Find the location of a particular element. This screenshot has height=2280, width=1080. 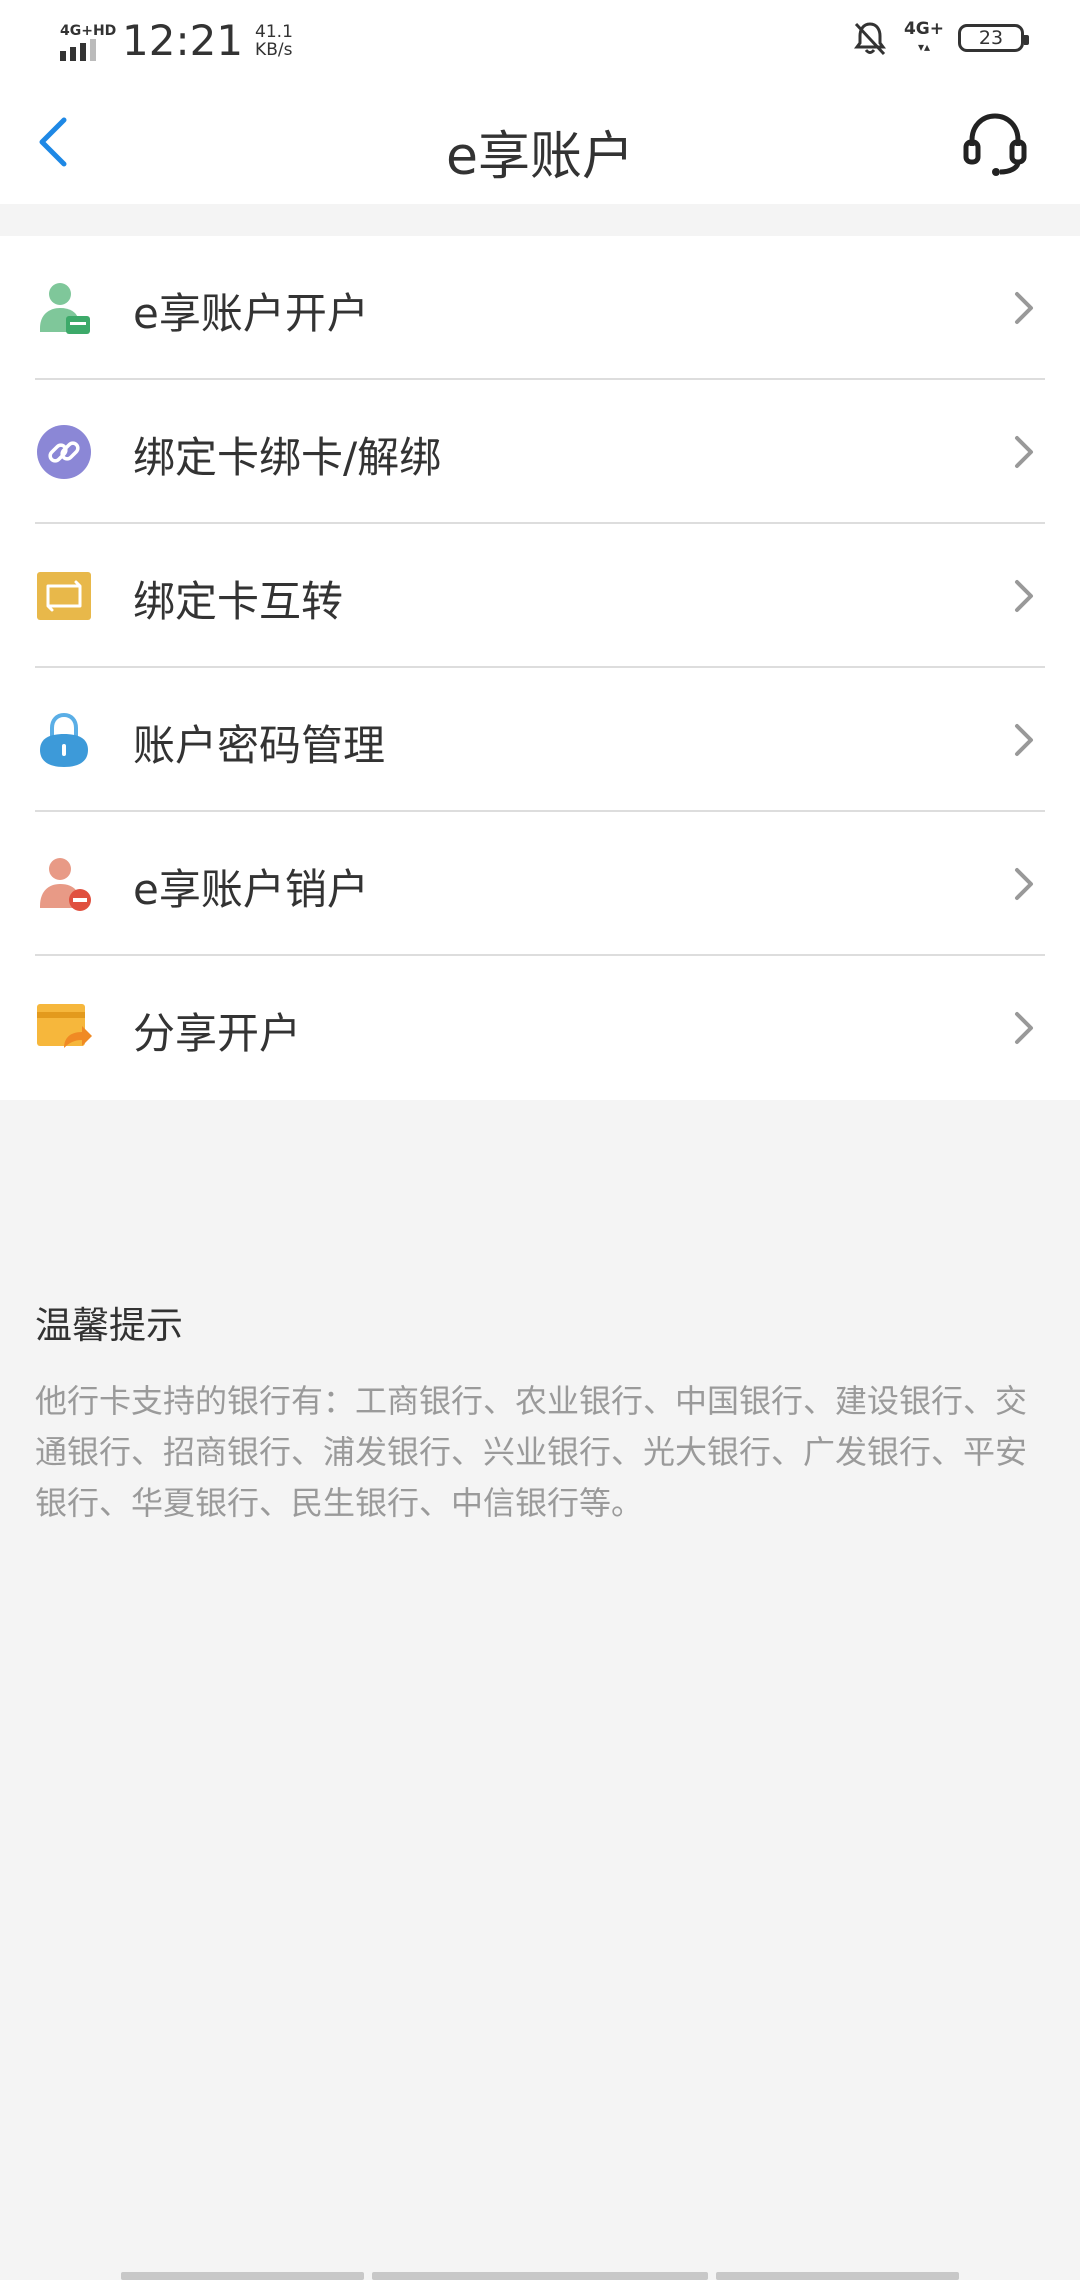

network-indicator: 4G+ ▾▴ is located at coordinates (923, 36).